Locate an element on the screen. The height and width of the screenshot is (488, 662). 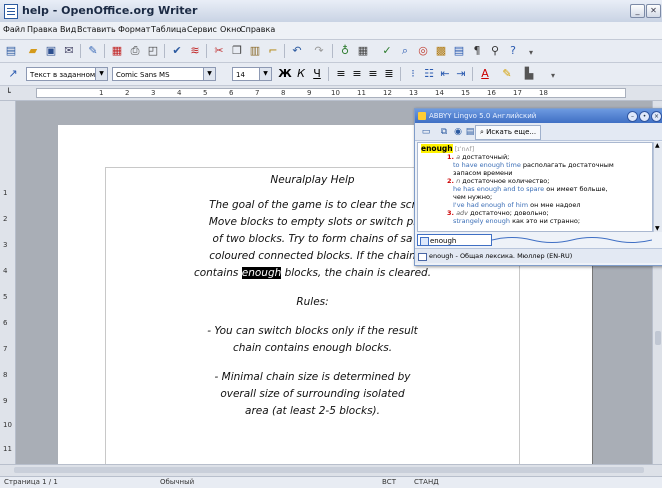
hyperlink-icon: ♁ is located at coordinates (345, 51).